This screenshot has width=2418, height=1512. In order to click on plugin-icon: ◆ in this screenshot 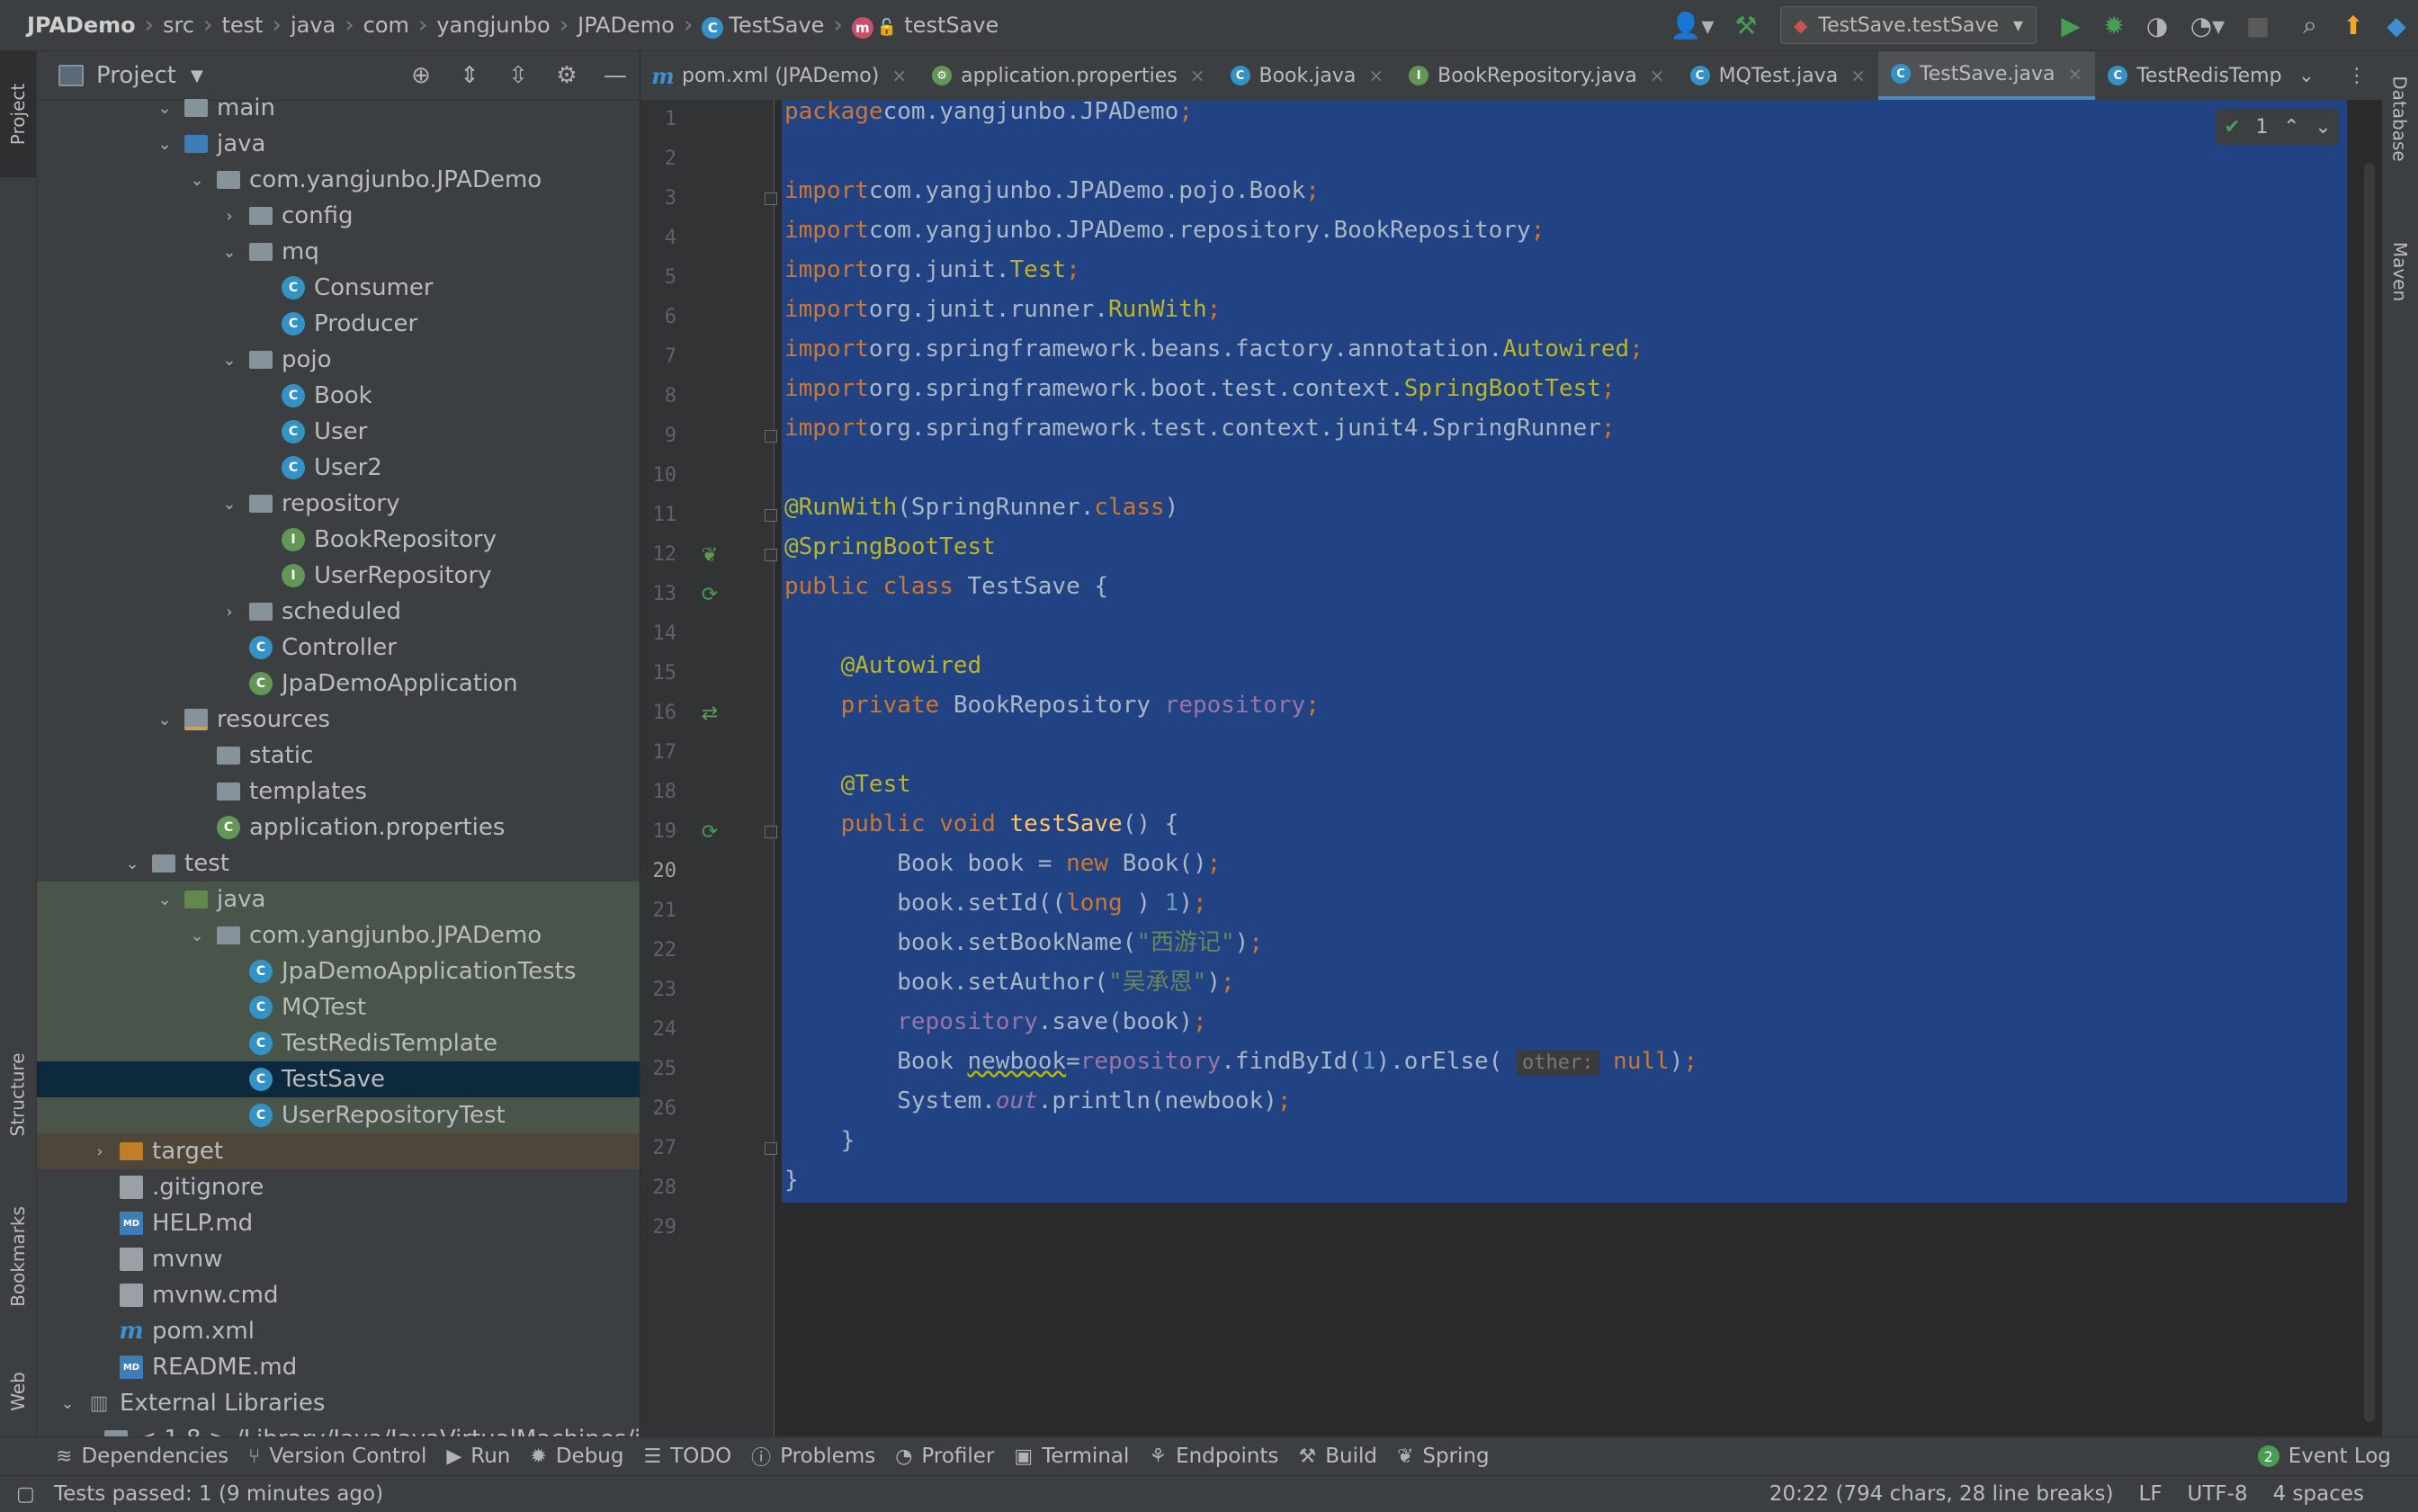, I will do `click(2396, 25)`.